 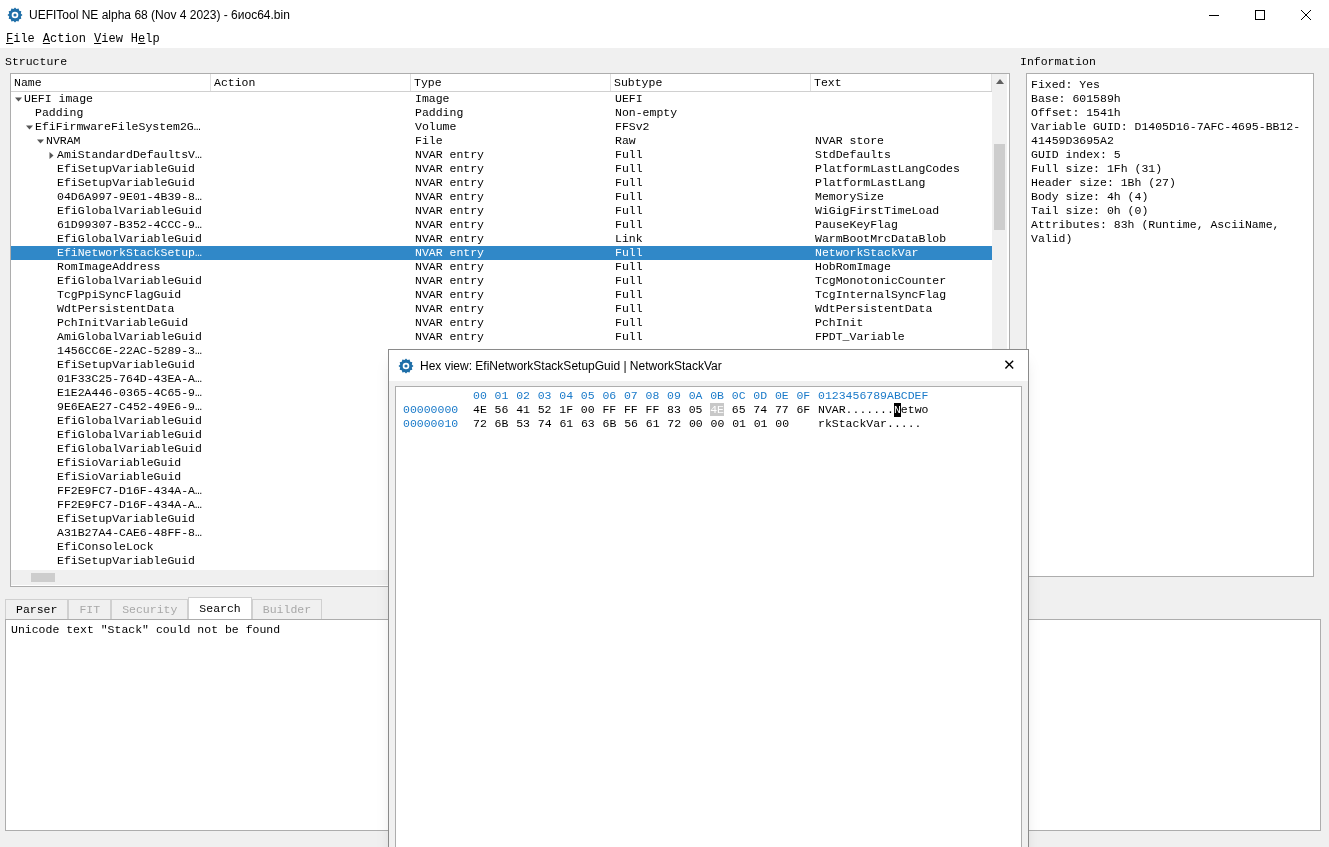 I want to click on hex-byte: 41, so click(x=523, y=409).